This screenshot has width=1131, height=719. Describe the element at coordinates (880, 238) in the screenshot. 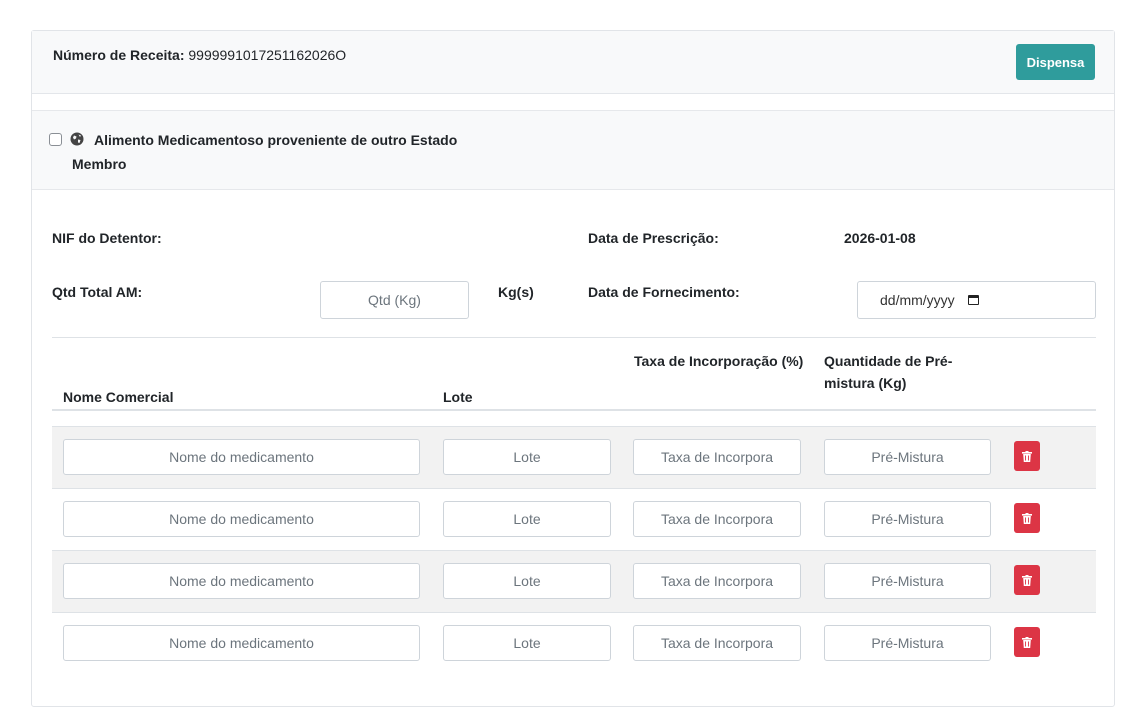

I see `data-prescricao-value: 2026-01-08` at that location.